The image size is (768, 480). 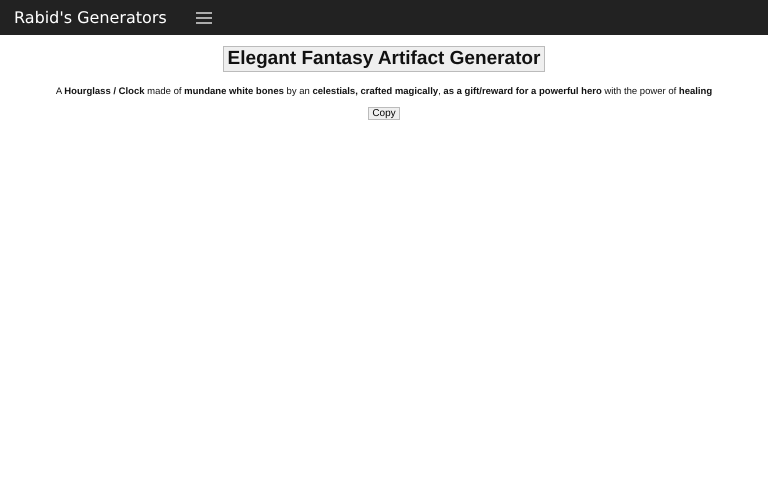 I want to click on site-title: Rabid's Generators, so click(x=90, y=17).